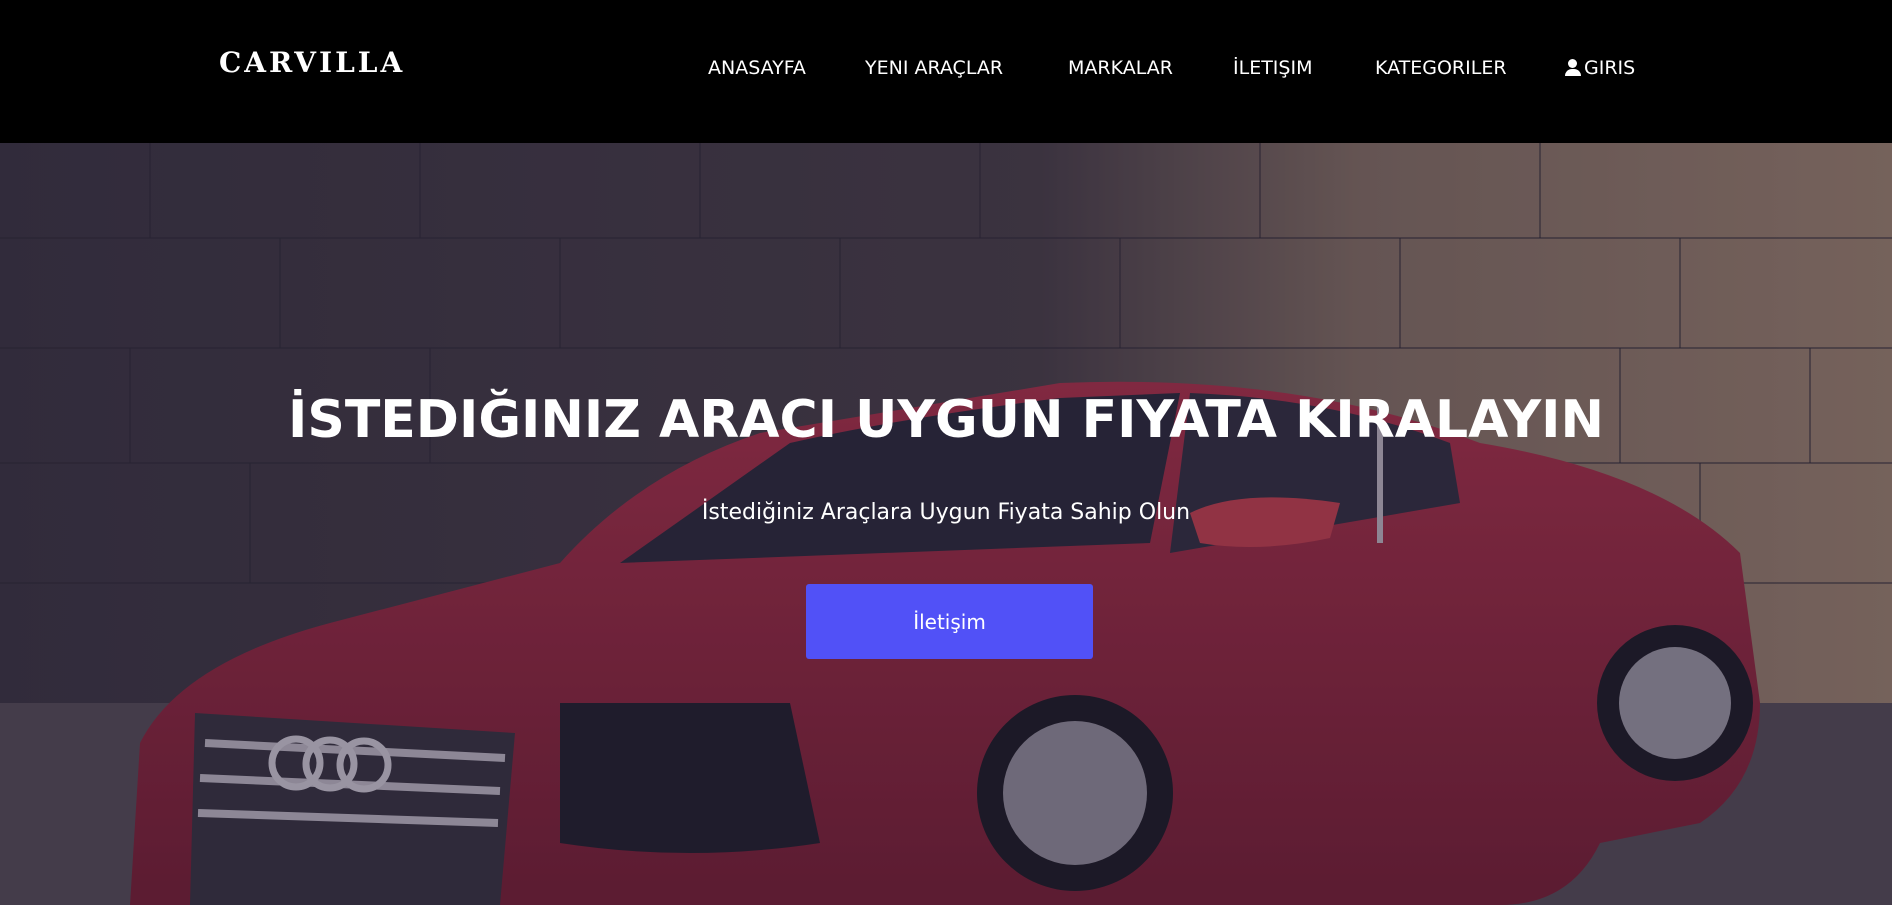  What do you see at coordinates (757, 68) in the screenshot?
I see `nav-item-anasayfa: ANASAYFA` at bounding box center [757, 68].